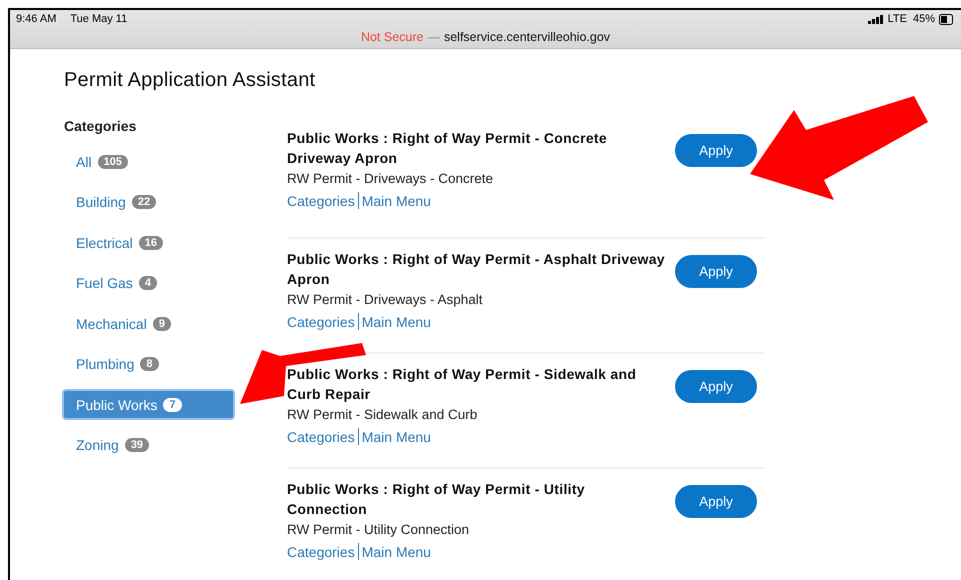 The width and height of the screenshot is (961, 580). What do you see at coordinates (117, 404) in the screenshot?
I see `category-label: Public Works` at bounding box center [117, 404].